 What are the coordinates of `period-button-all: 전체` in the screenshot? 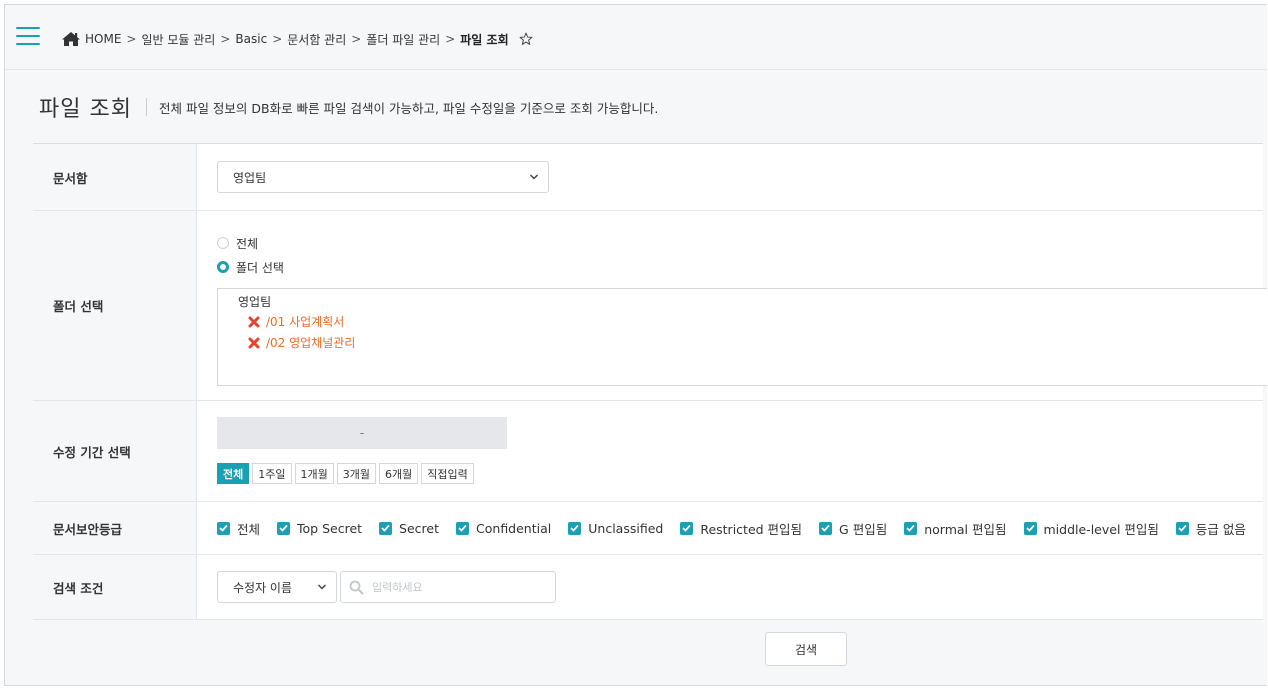 It's located at (233, 473).